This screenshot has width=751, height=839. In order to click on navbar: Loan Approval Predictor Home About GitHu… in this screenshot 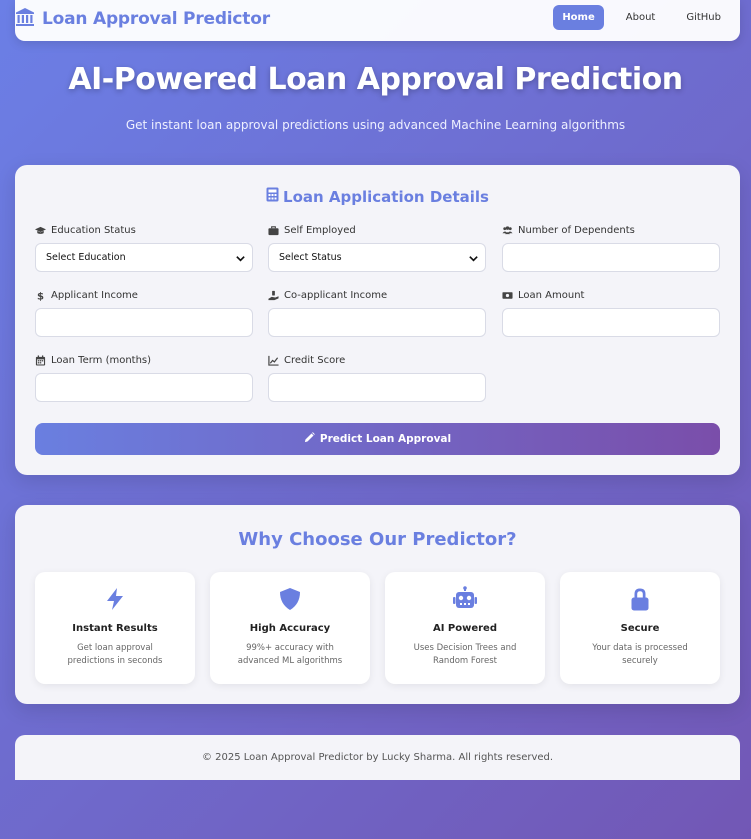, I will do `click(377, 20)`.